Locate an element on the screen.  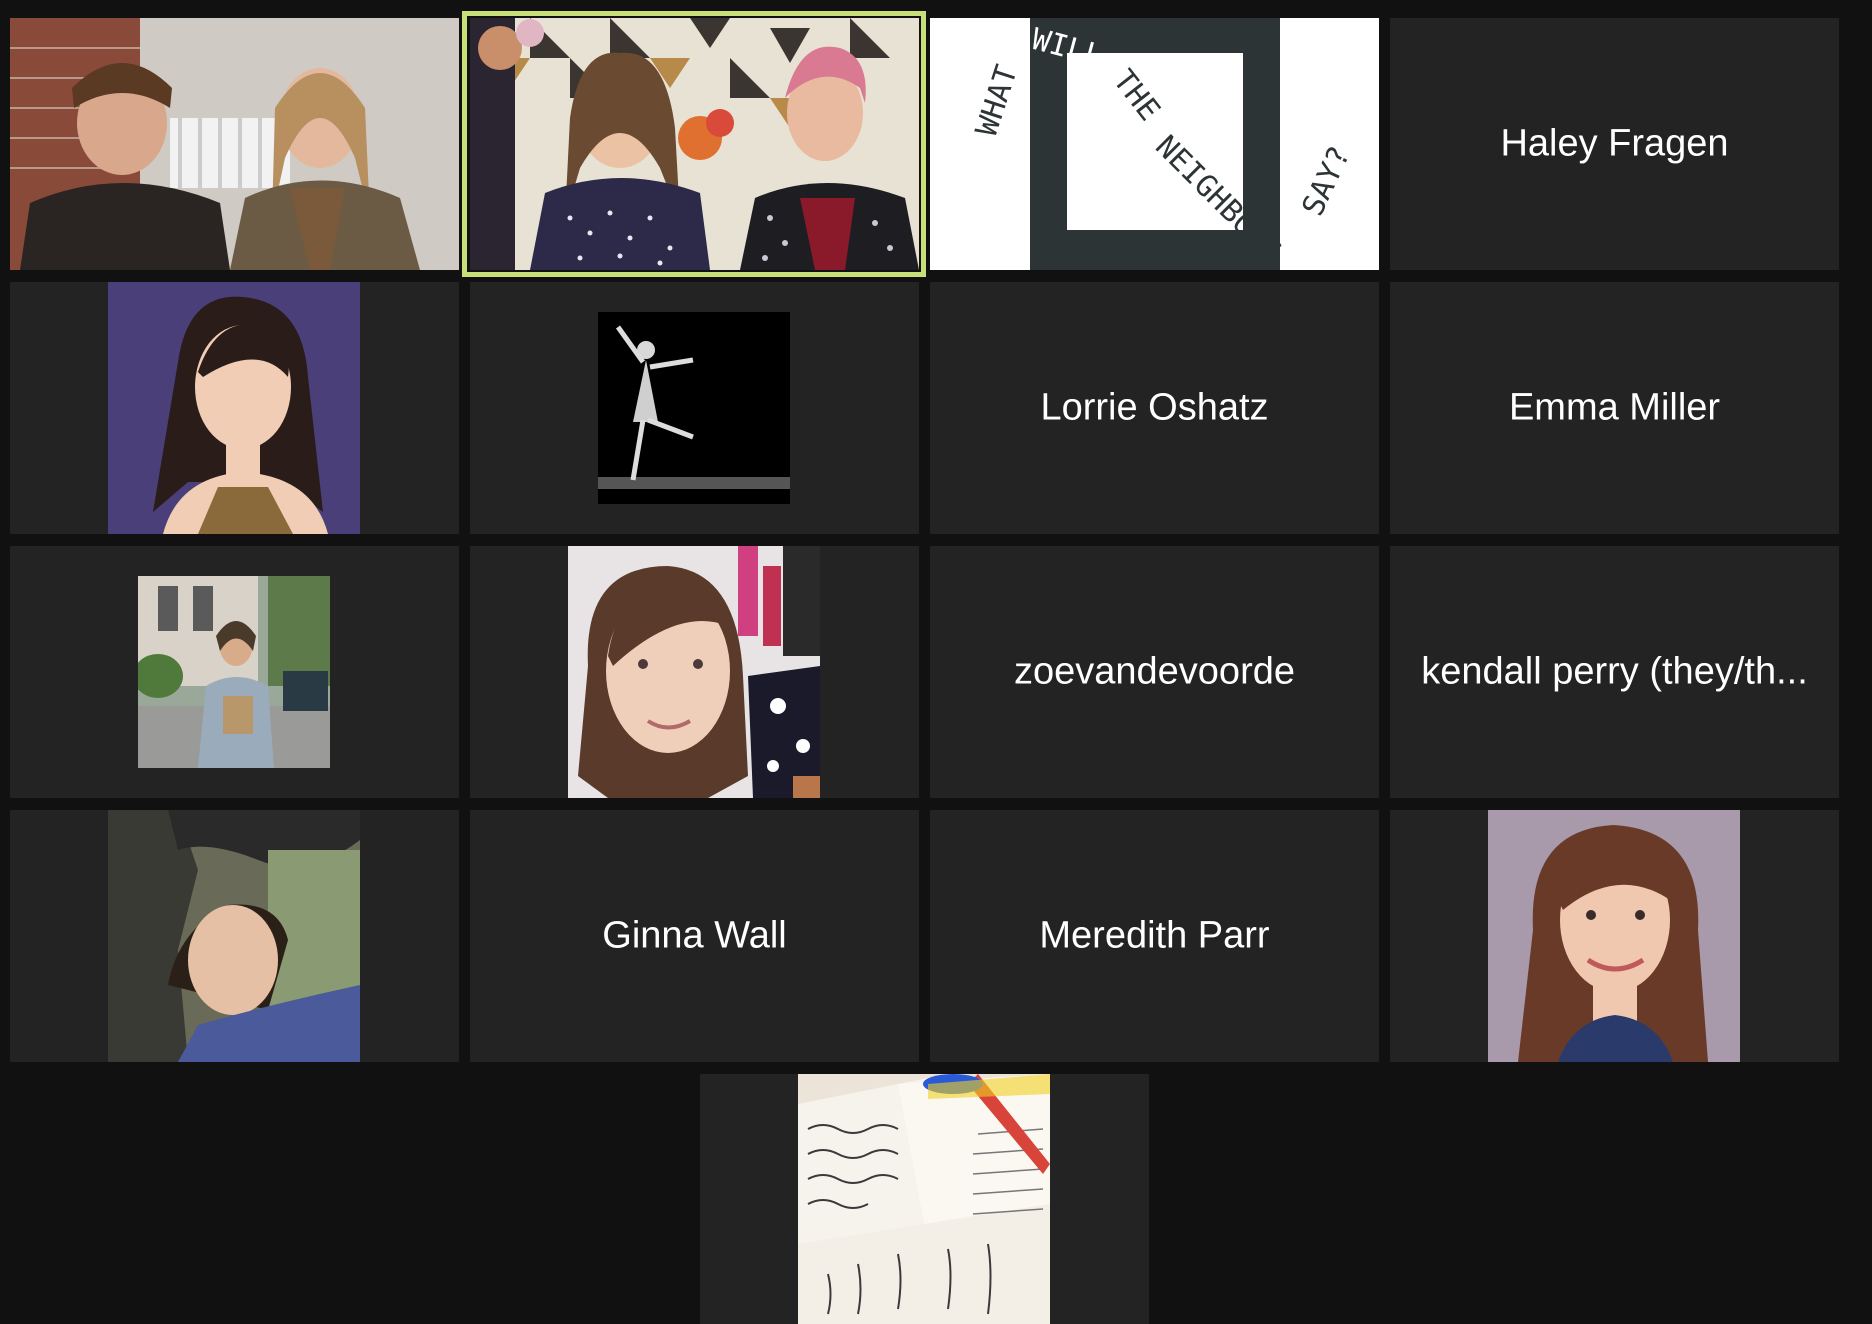
participant-name: Haley Fragen is located at coordinates (1614, 143).